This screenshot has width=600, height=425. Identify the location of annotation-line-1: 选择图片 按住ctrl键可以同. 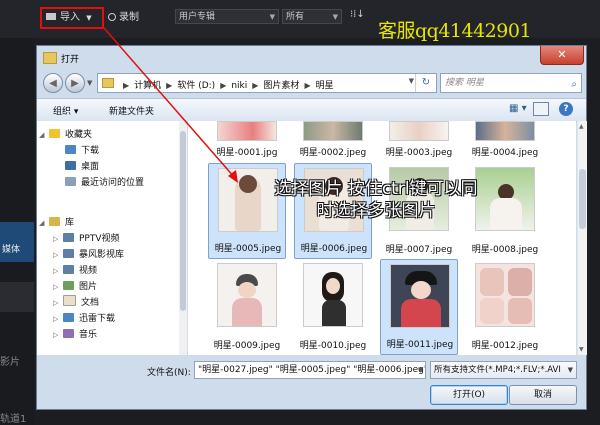
(376, 189).